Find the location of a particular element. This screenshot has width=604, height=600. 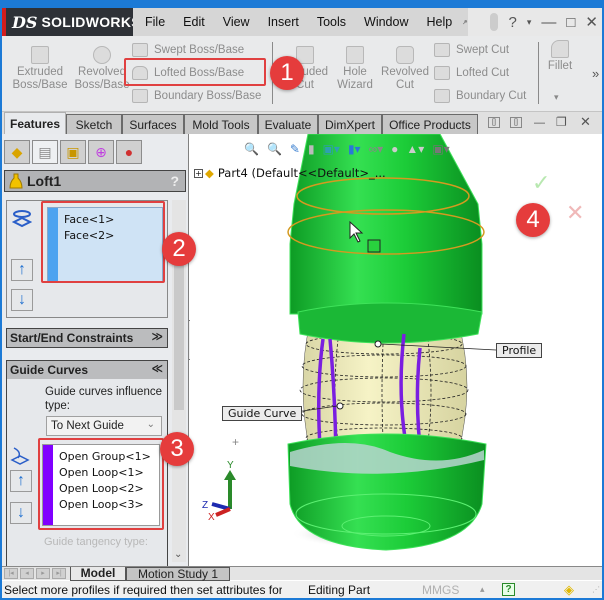

collapse-icon: ≪ is located at coordinates (157, 368).